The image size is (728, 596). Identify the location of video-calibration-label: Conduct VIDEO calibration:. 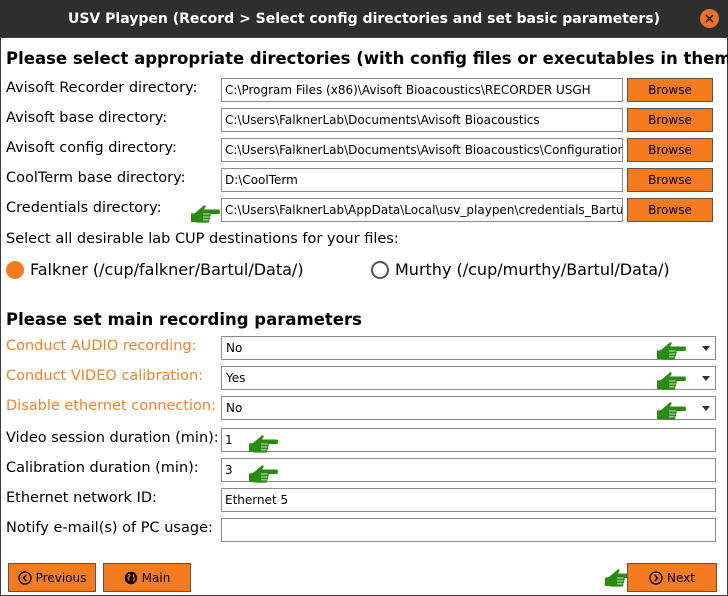
(105, 376).